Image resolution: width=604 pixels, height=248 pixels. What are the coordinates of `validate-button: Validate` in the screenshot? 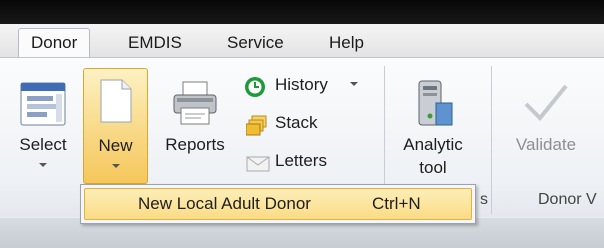 It's located at (546, 126).